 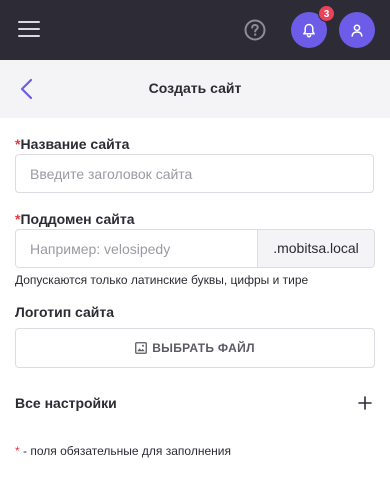 What do you see at coordinates (77, 219) in the screenshot?
I see `subdomain-label-text: Поддомен сайта` at bounding box center [77, 219].